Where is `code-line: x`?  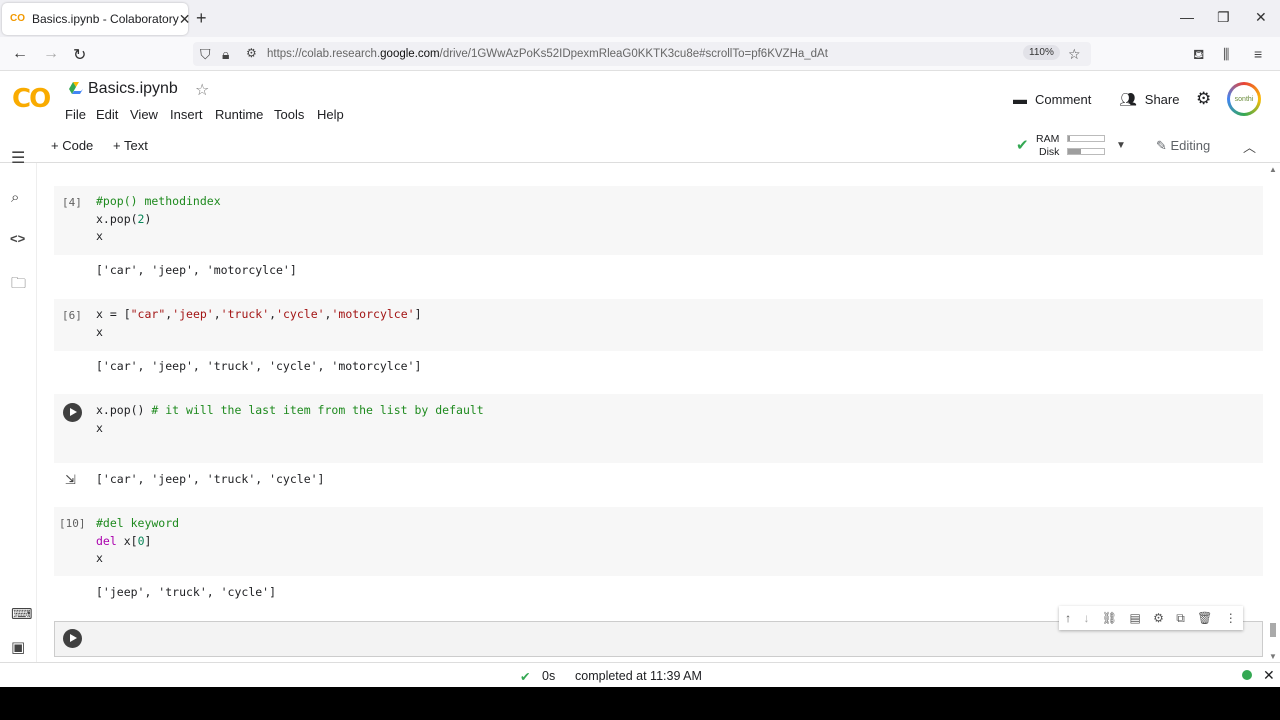
code-line: x is located at coordinates (259, 333).